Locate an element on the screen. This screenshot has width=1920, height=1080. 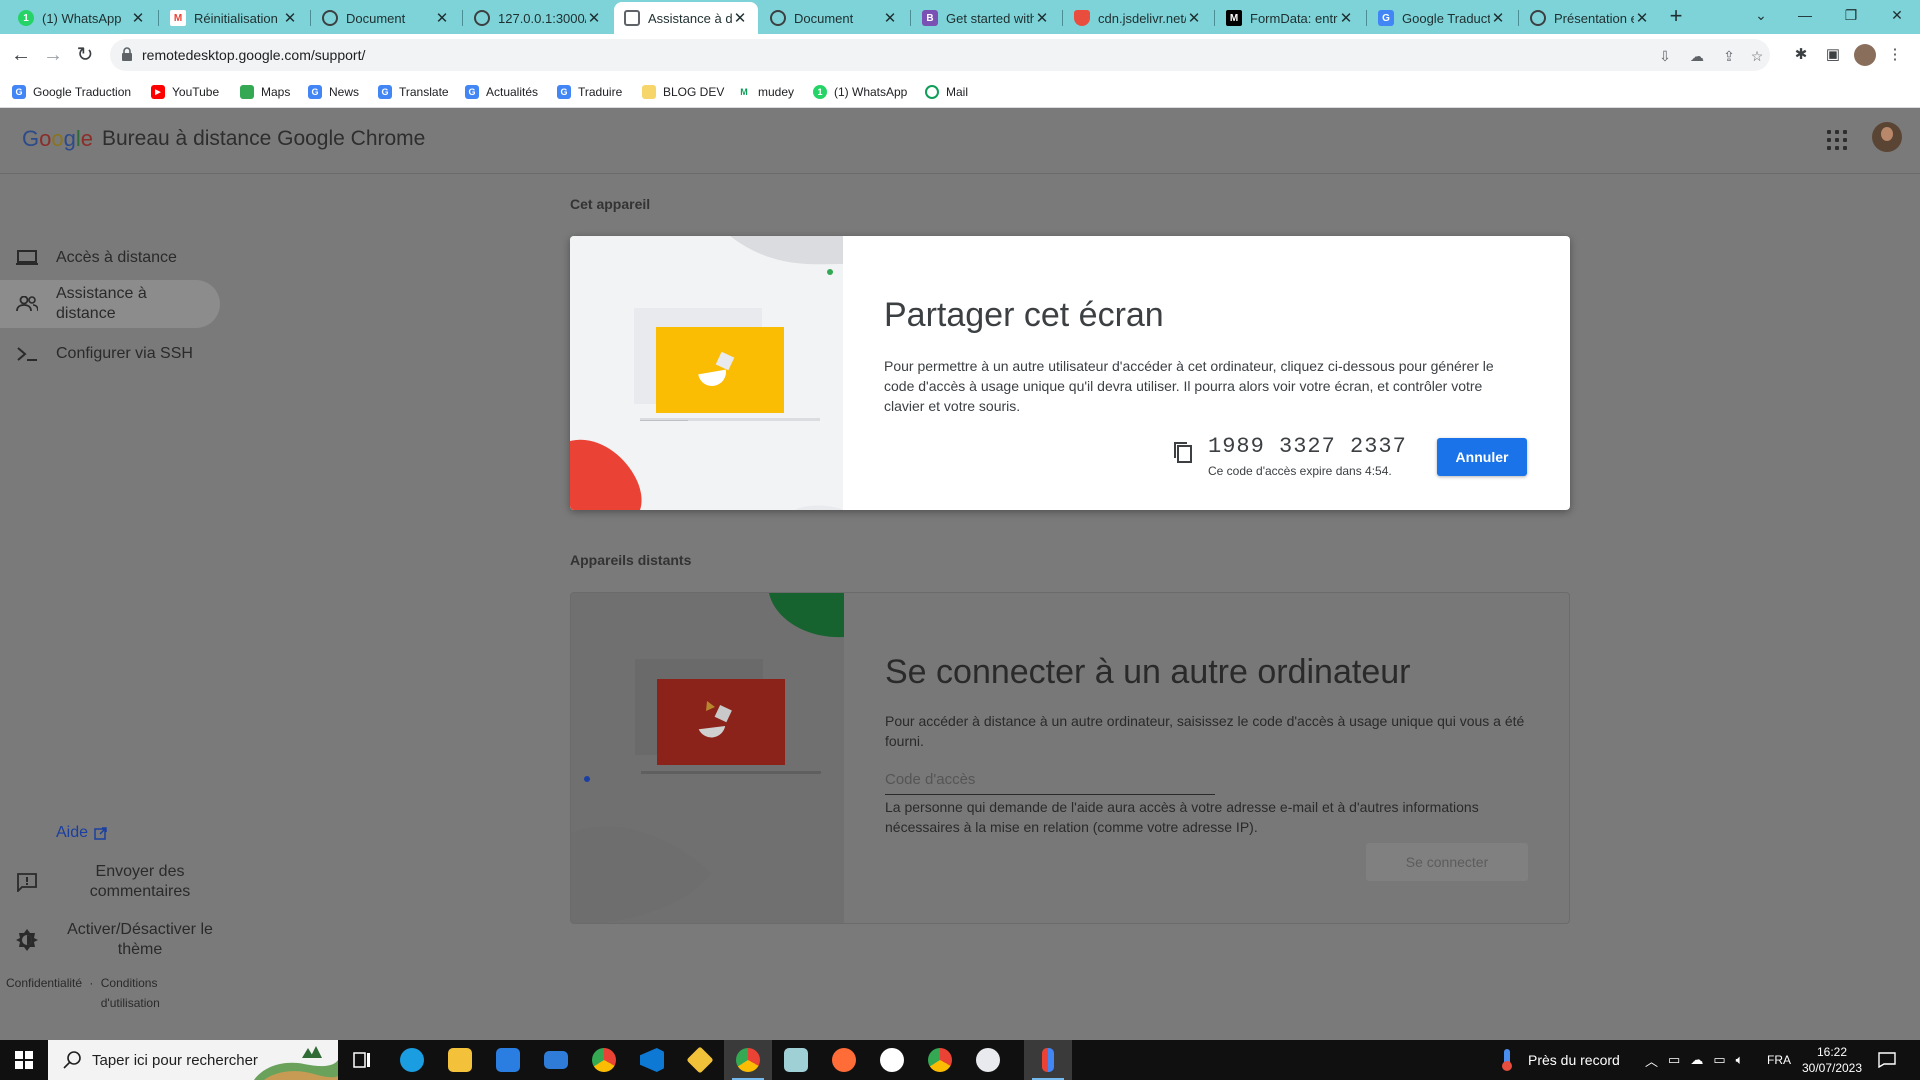
bookmark-mail: Mail is located at coordinates (946, 92).